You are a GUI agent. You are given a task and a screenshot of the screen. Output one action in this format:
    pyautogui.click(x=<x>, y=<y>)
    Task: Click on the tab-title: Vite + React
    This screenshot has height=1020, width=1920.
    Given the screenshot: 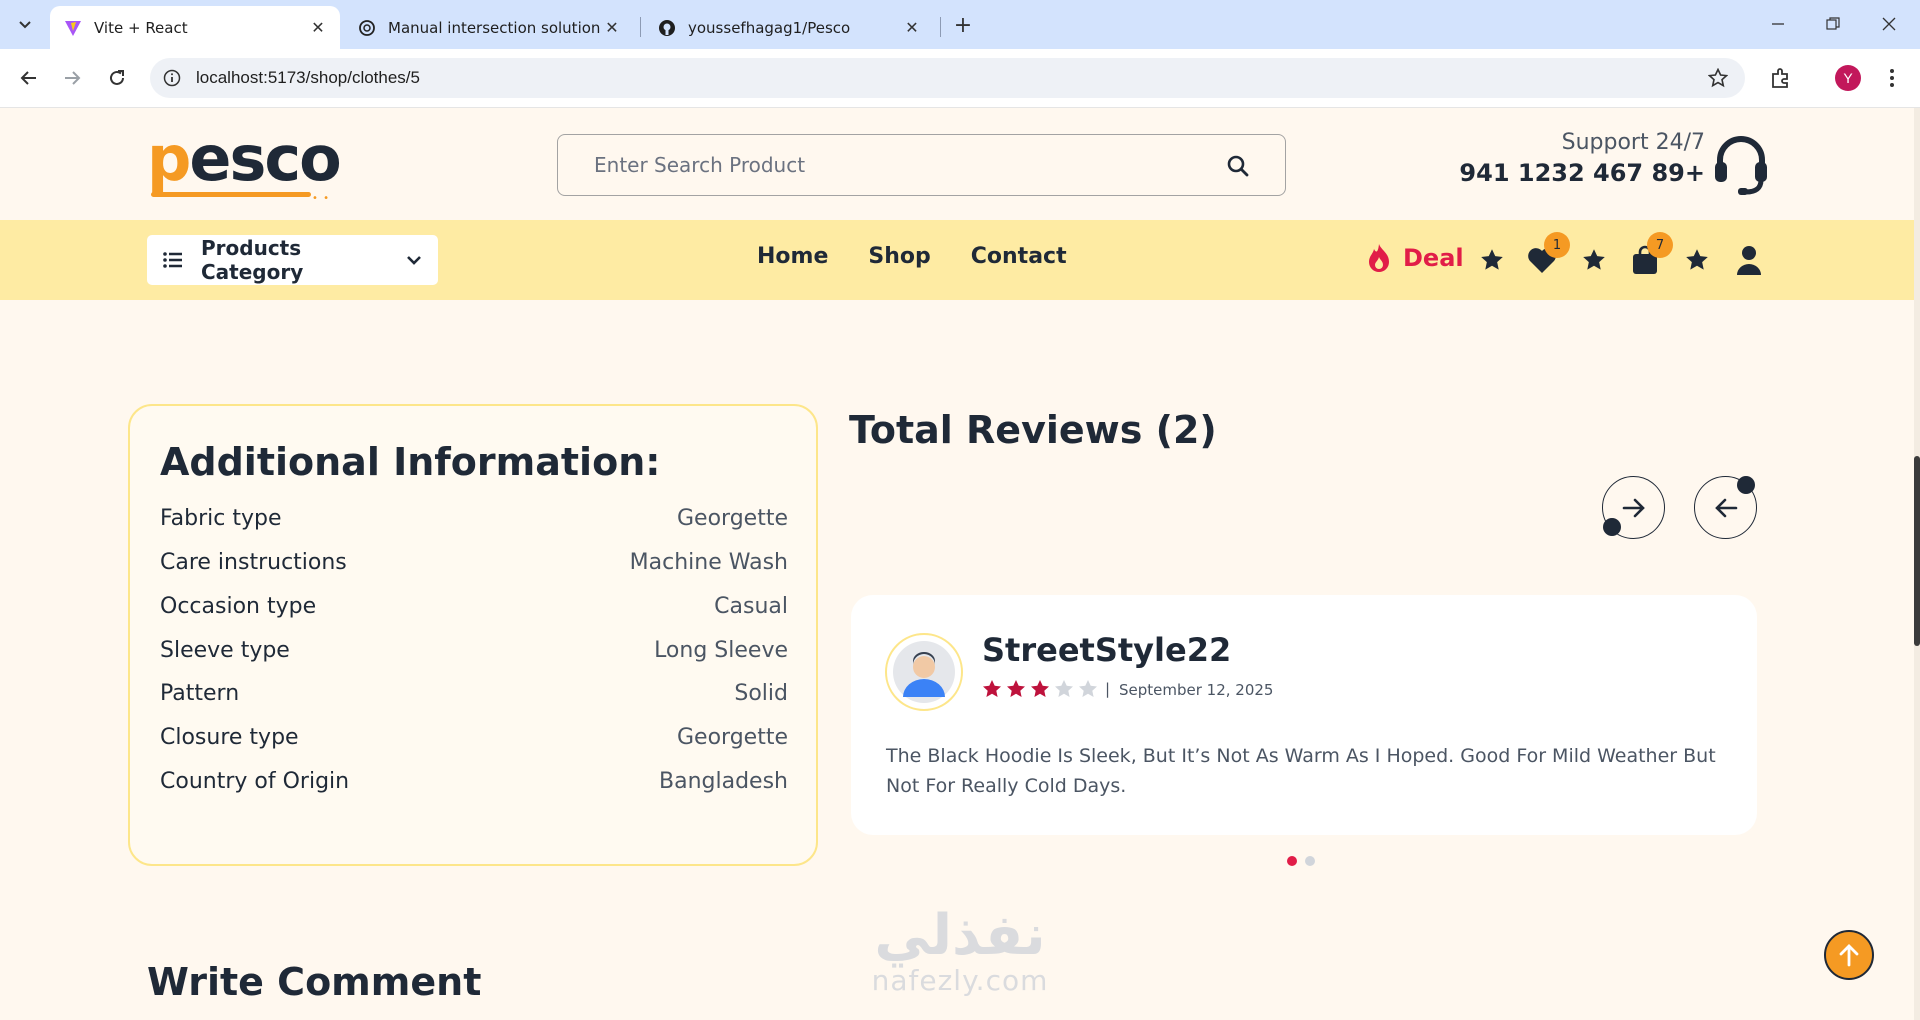 What is the action you would take?
    pyautogui.click(x=141, y=27)
    